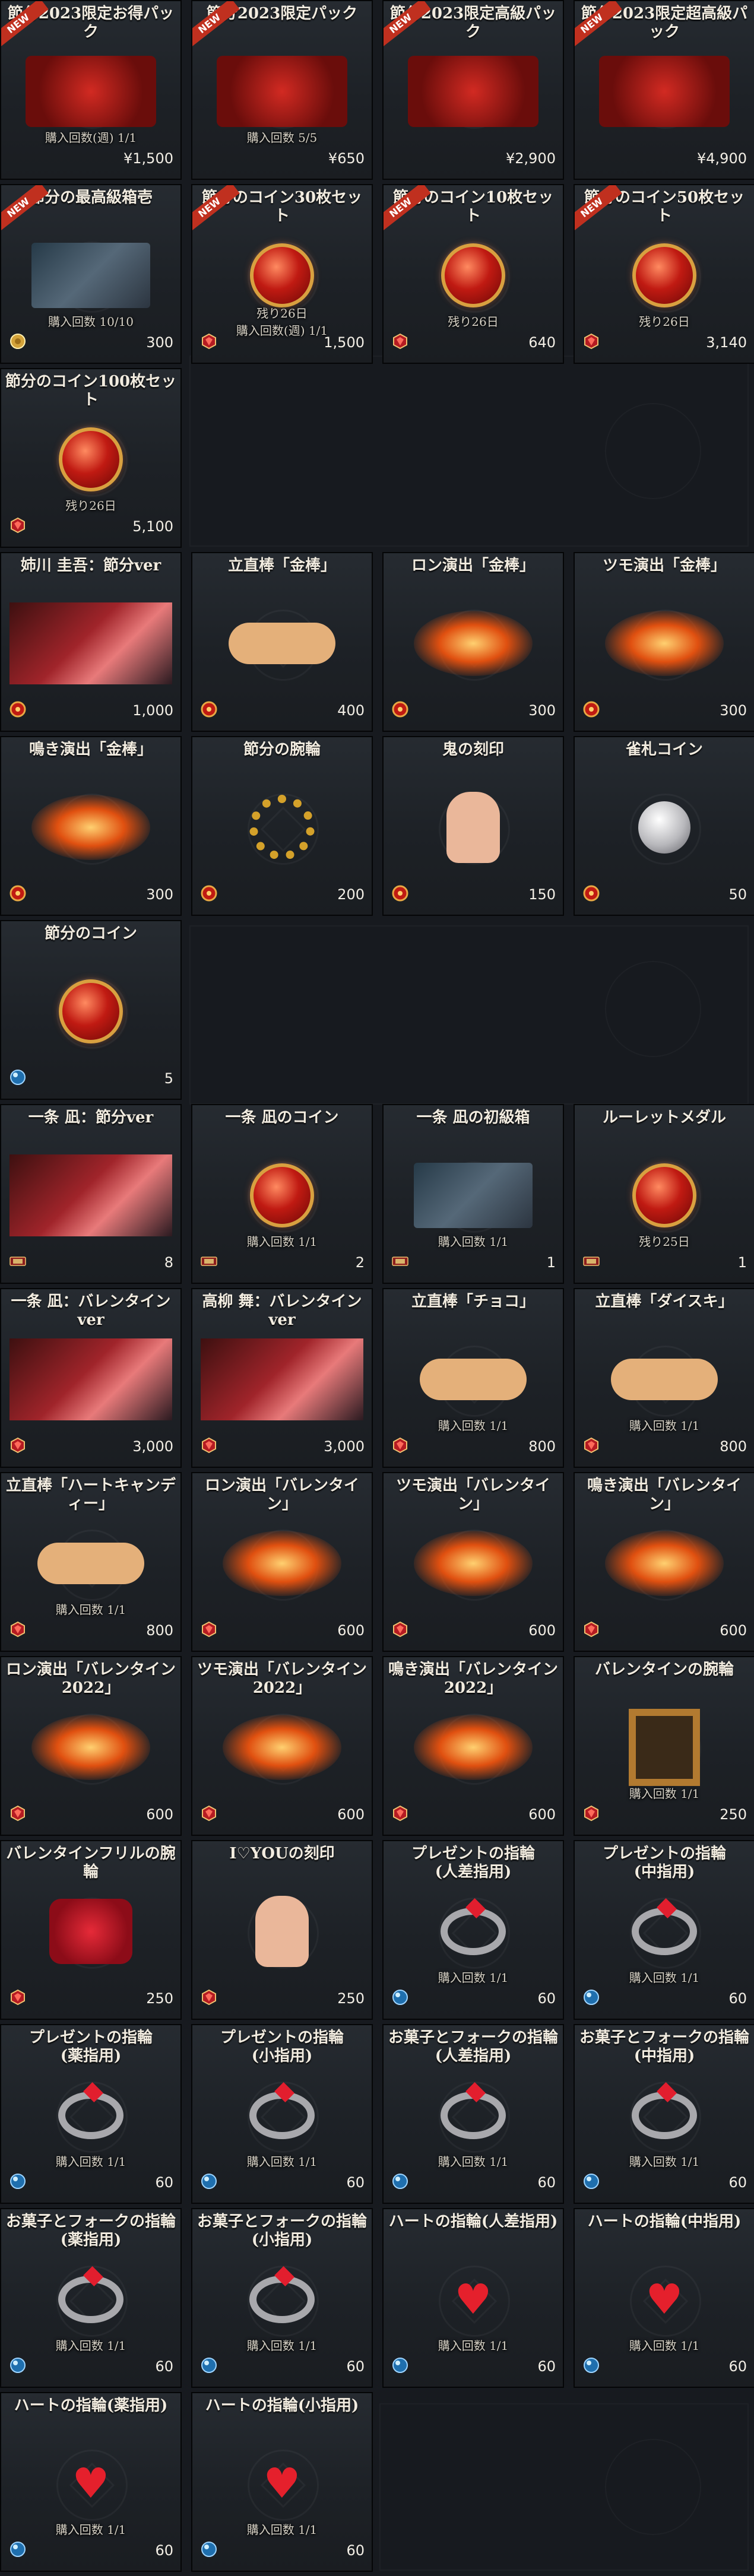  Describe the element at coordinates (91, 2114) in the screenshot. I see `shop-item-card: プレゼントの指輪 (薬指用) 購入回数 1/1 60` at that location.